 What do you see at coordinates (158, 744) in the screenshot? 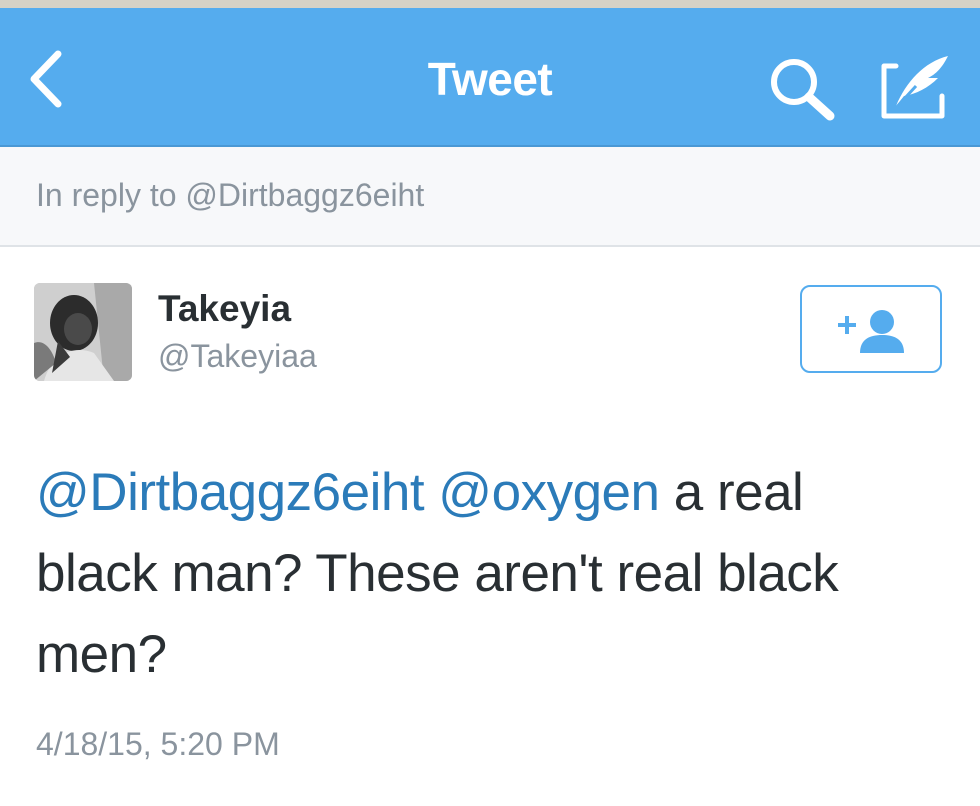
I see `tweet-timestamp: 4/18/15, 5:20 PM` at bounding box center [158, 744].